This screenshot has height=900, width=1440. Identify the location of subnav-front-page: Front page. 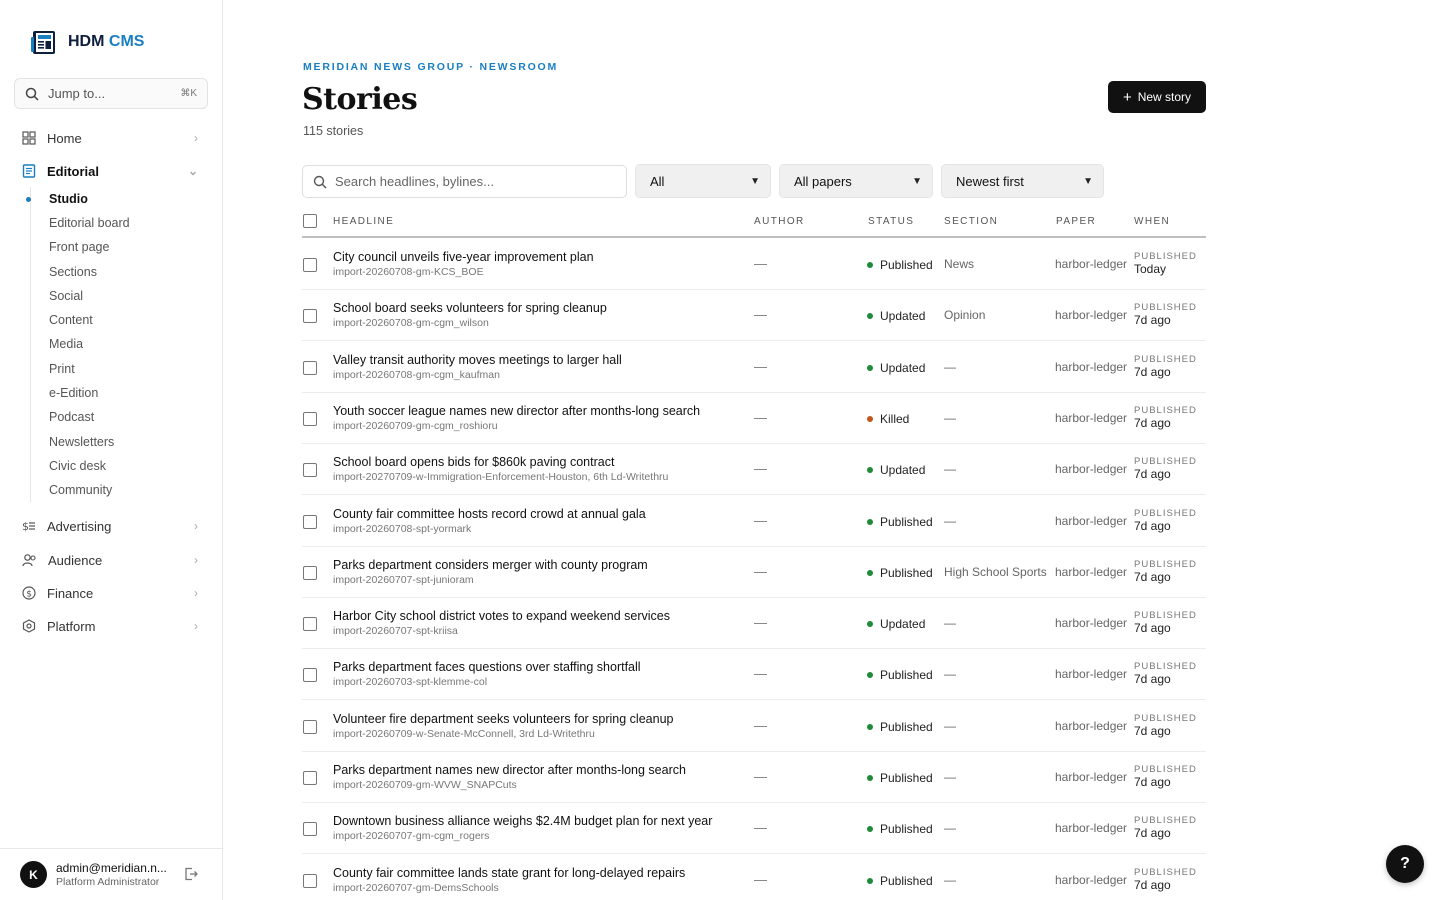
(79, 247).